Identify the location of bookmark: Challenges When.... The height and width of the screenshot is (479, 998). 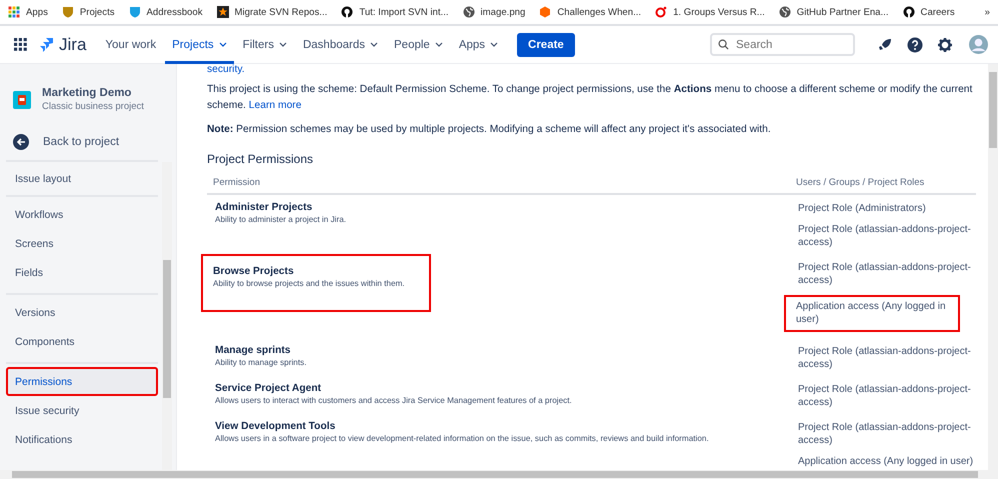
(590, 12).